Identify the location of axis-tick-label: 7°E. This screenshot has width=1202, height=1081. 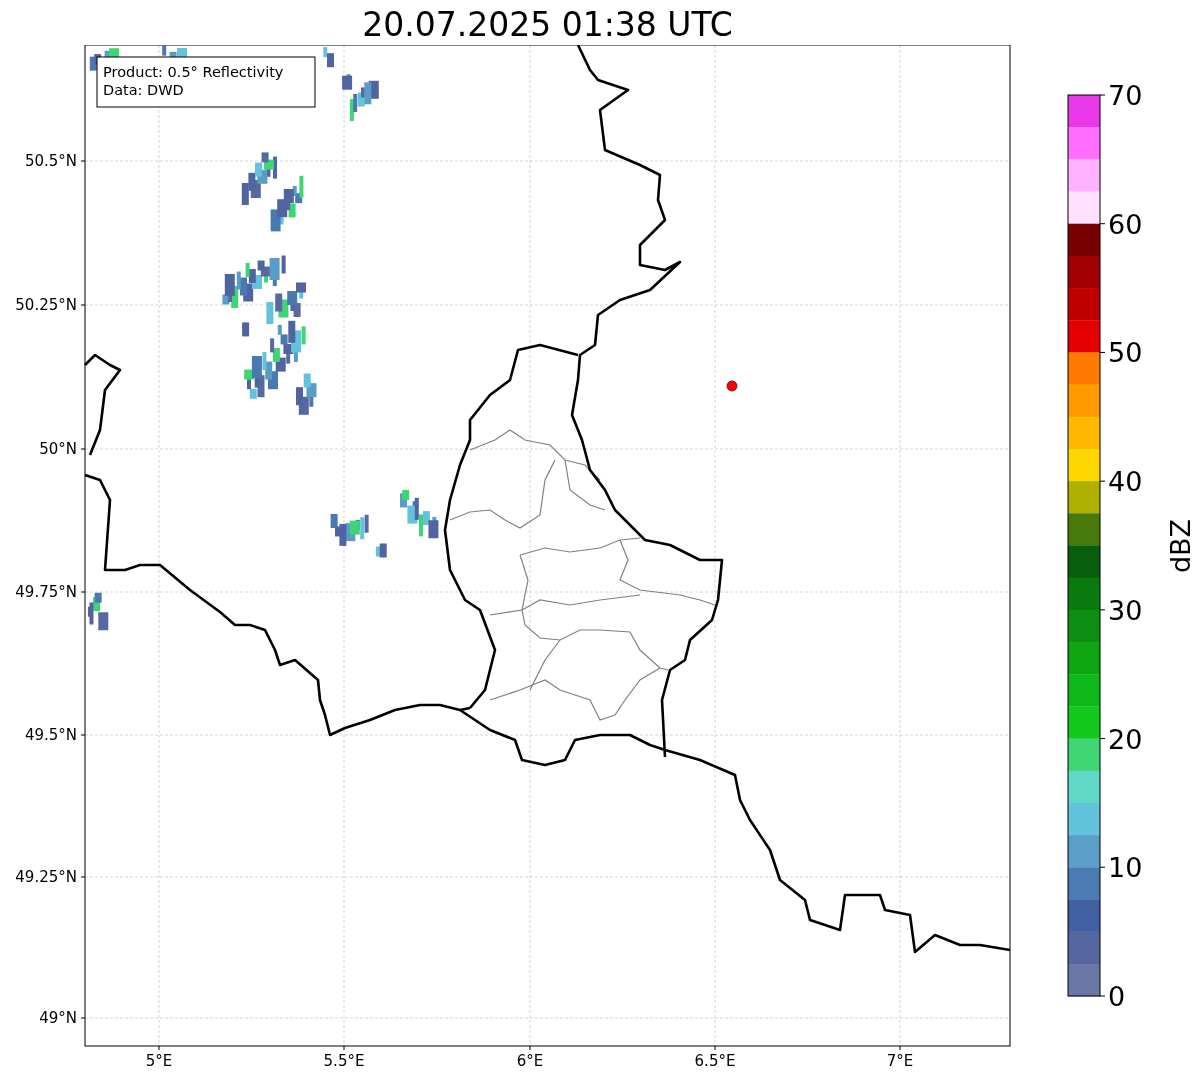
(900, 1061).